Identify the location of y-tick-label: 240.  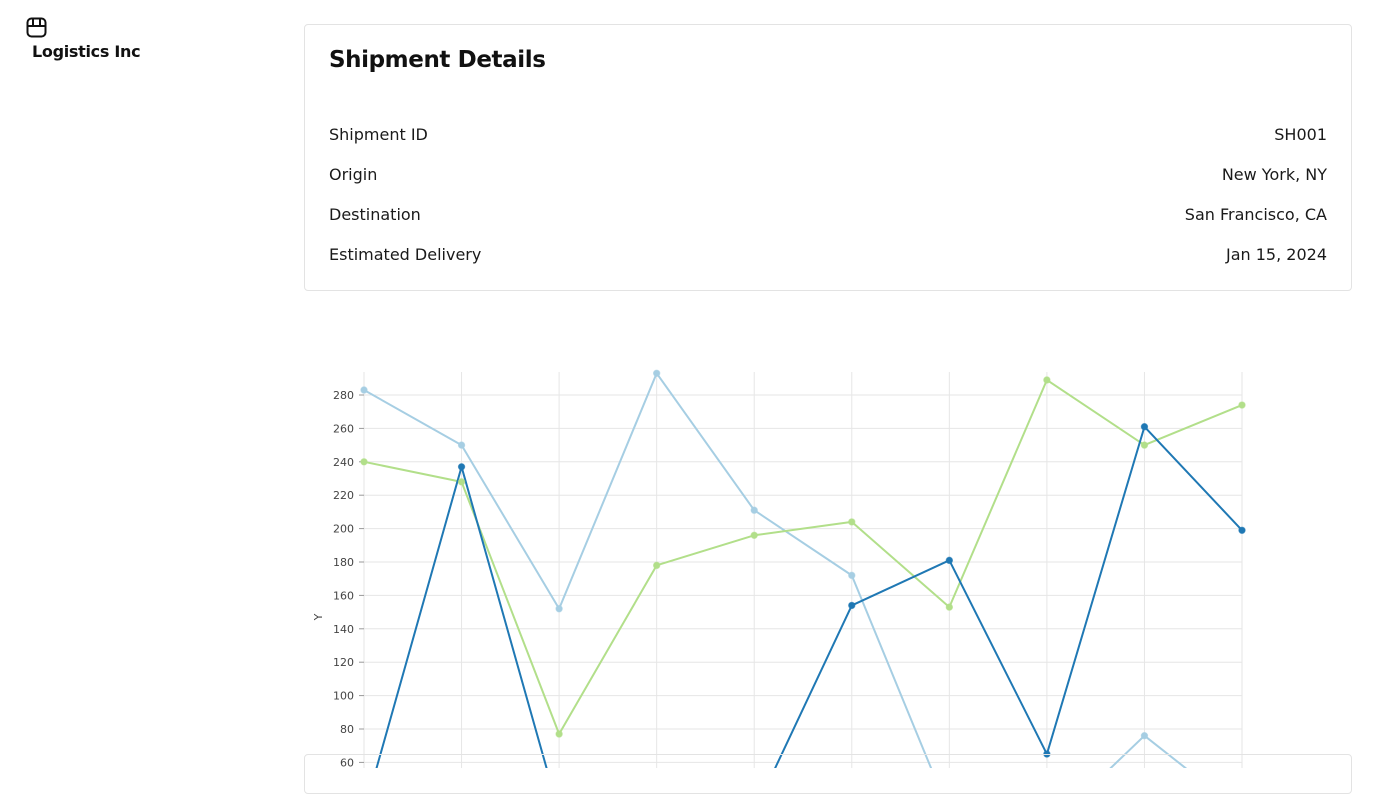
(343, 462).